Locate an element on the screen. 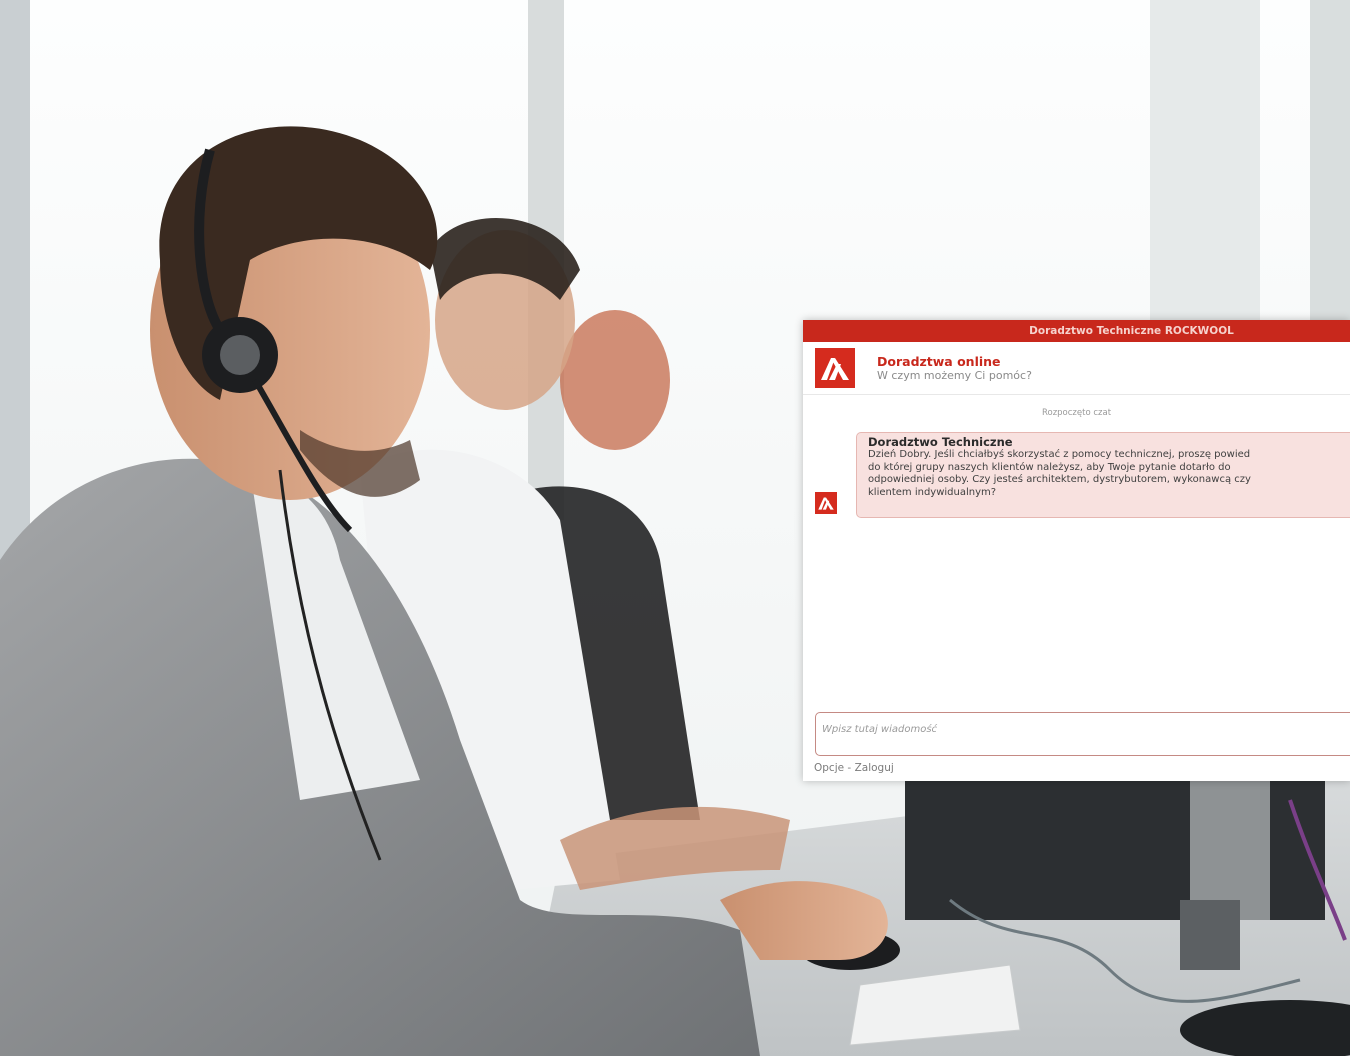 This screenshot has height=1056, width=1350. chat-header: Doradztwa online W czym możemy Ci pomóc? is located at coordinates (1076, 368).